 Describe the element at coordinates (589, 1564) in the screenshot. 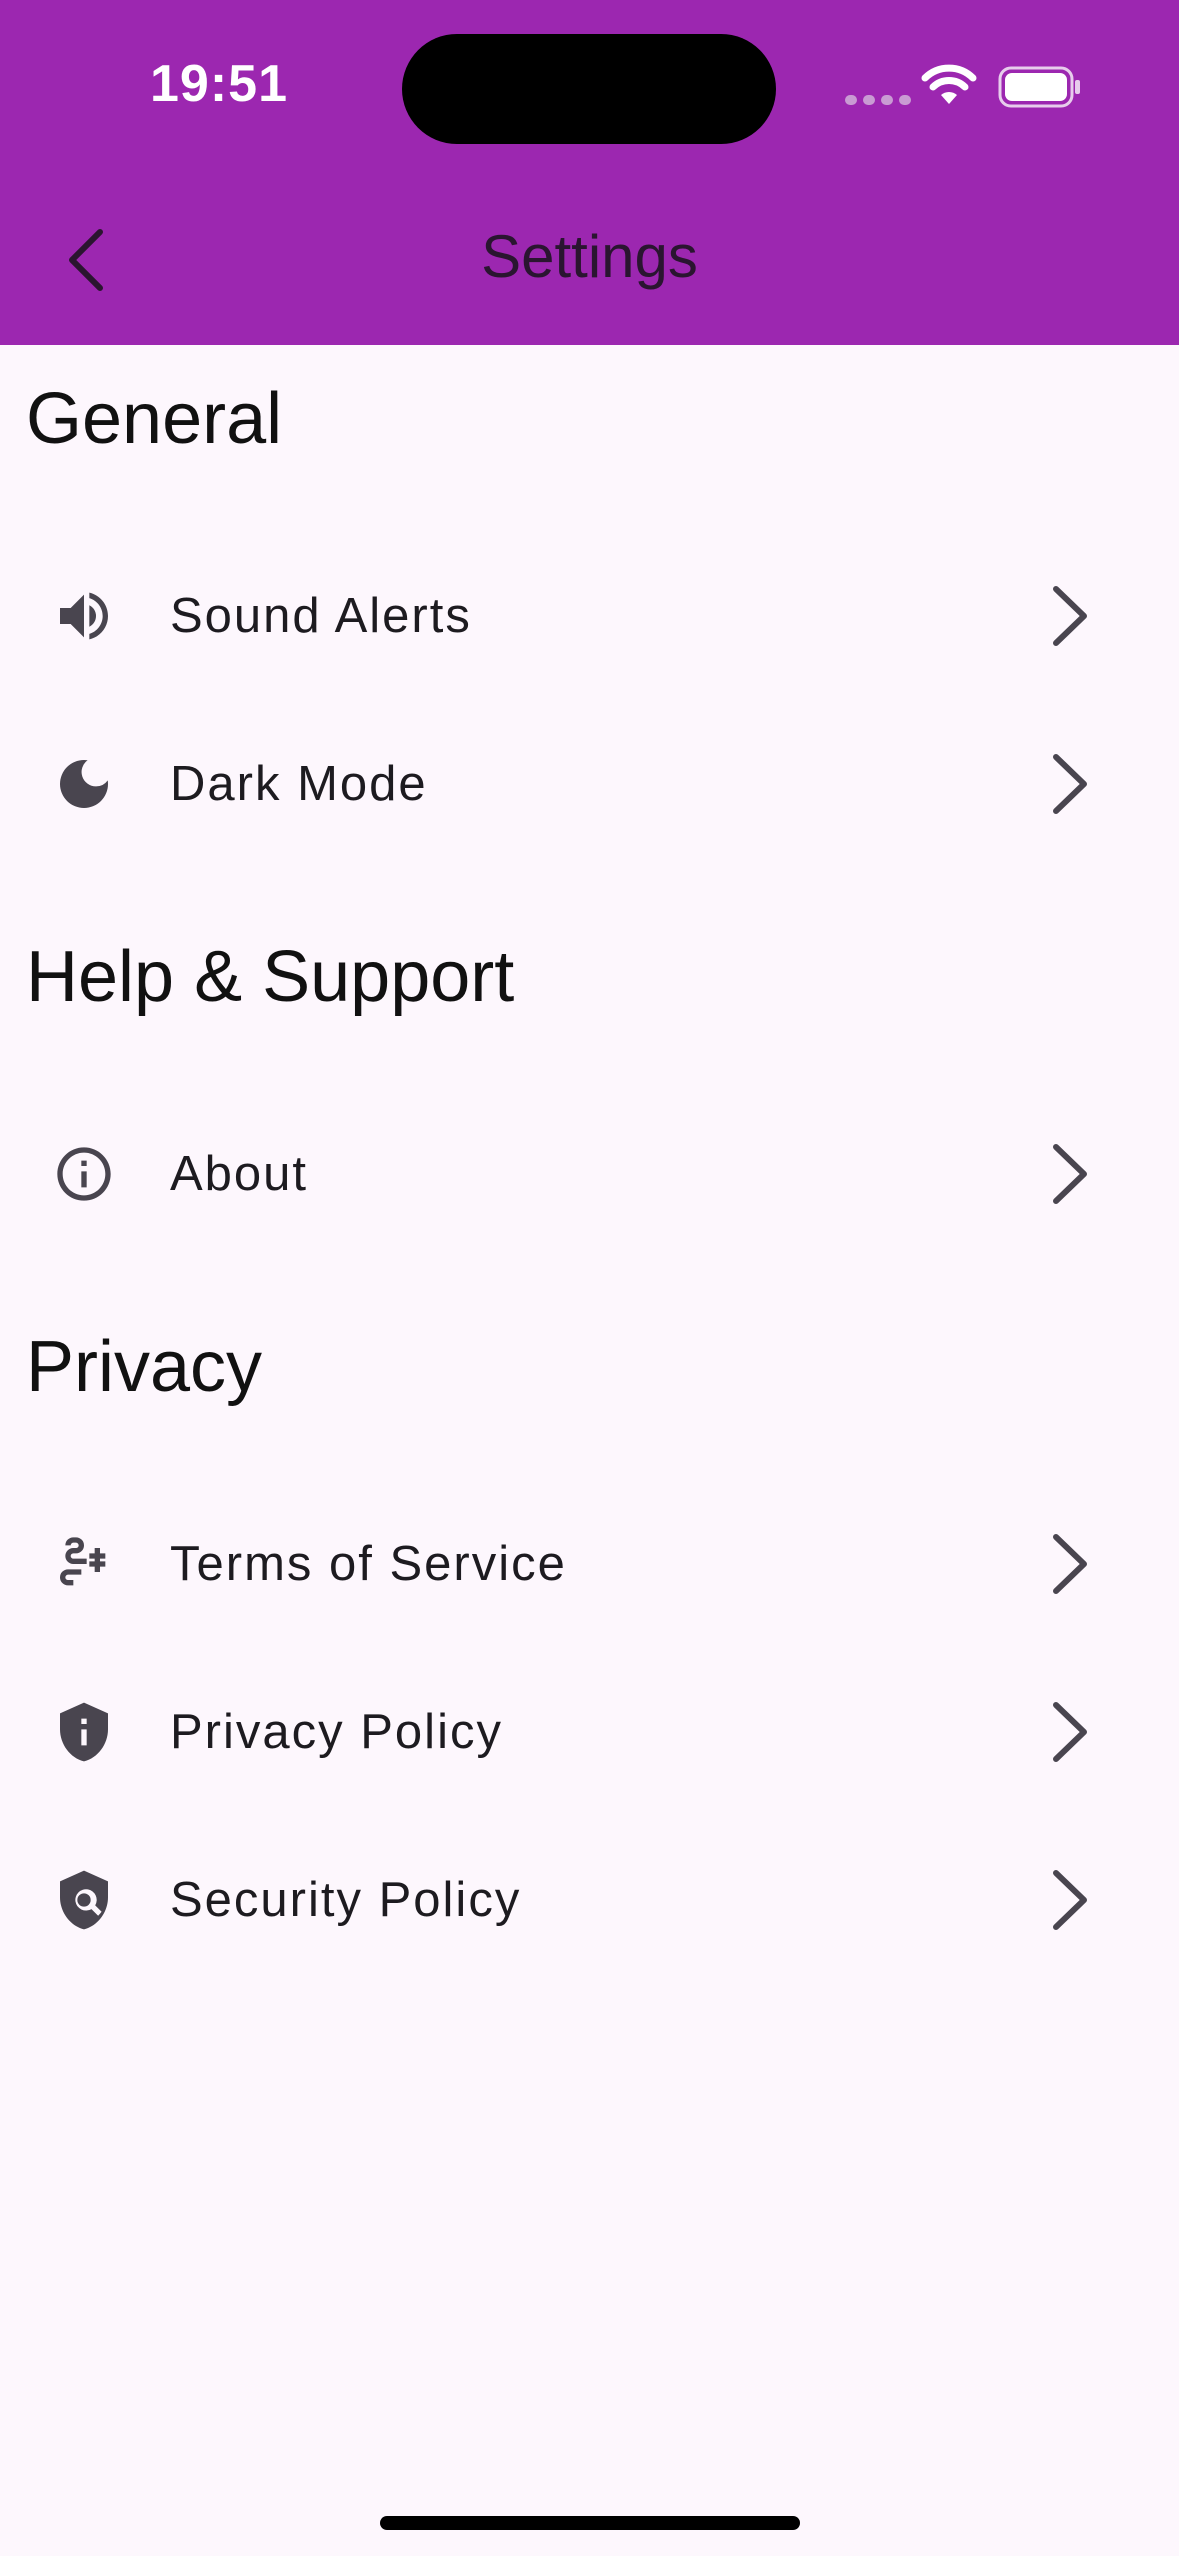

I see `settings-item-terms-of-service: Terms of Service` at that location.